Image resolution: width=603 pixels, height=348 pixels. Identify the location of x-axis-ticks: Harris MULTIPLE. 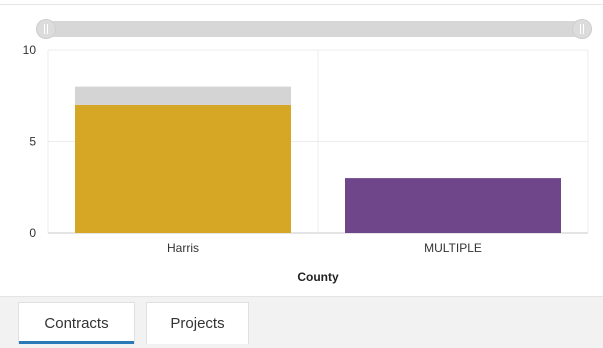
(324, 248).